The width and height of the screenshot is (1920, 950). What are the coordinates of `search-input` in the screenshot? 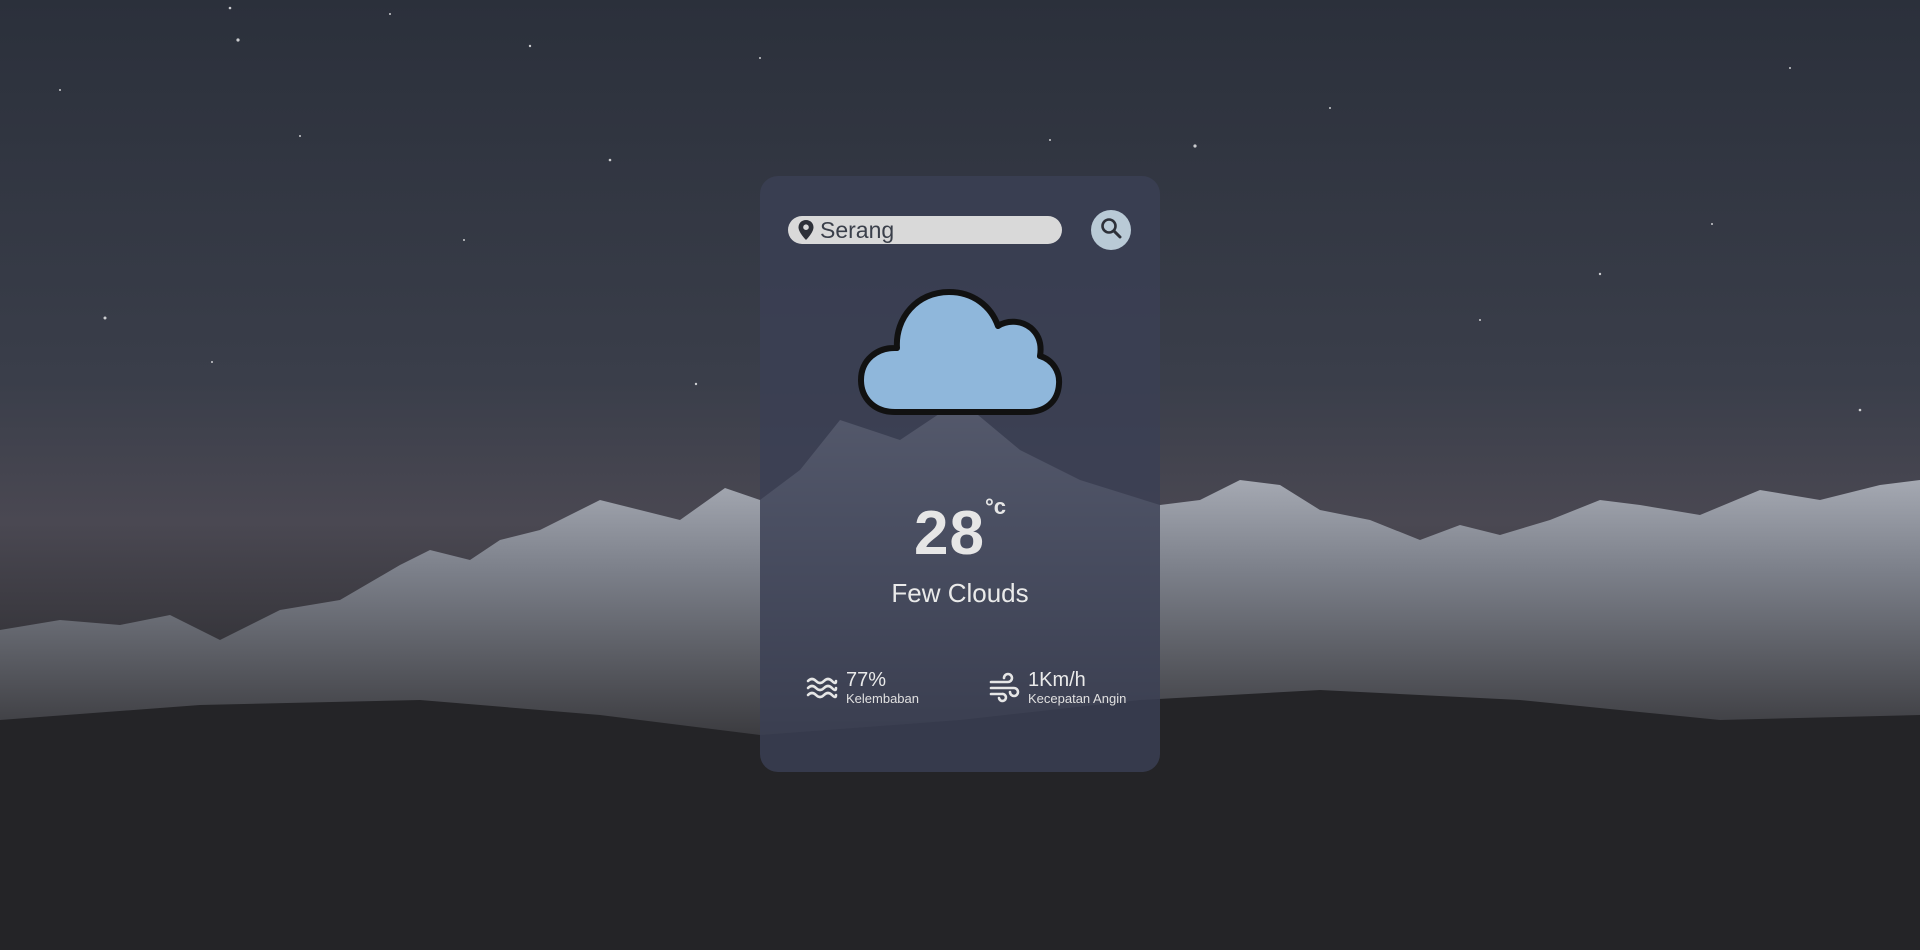 It's located at (935, 230).